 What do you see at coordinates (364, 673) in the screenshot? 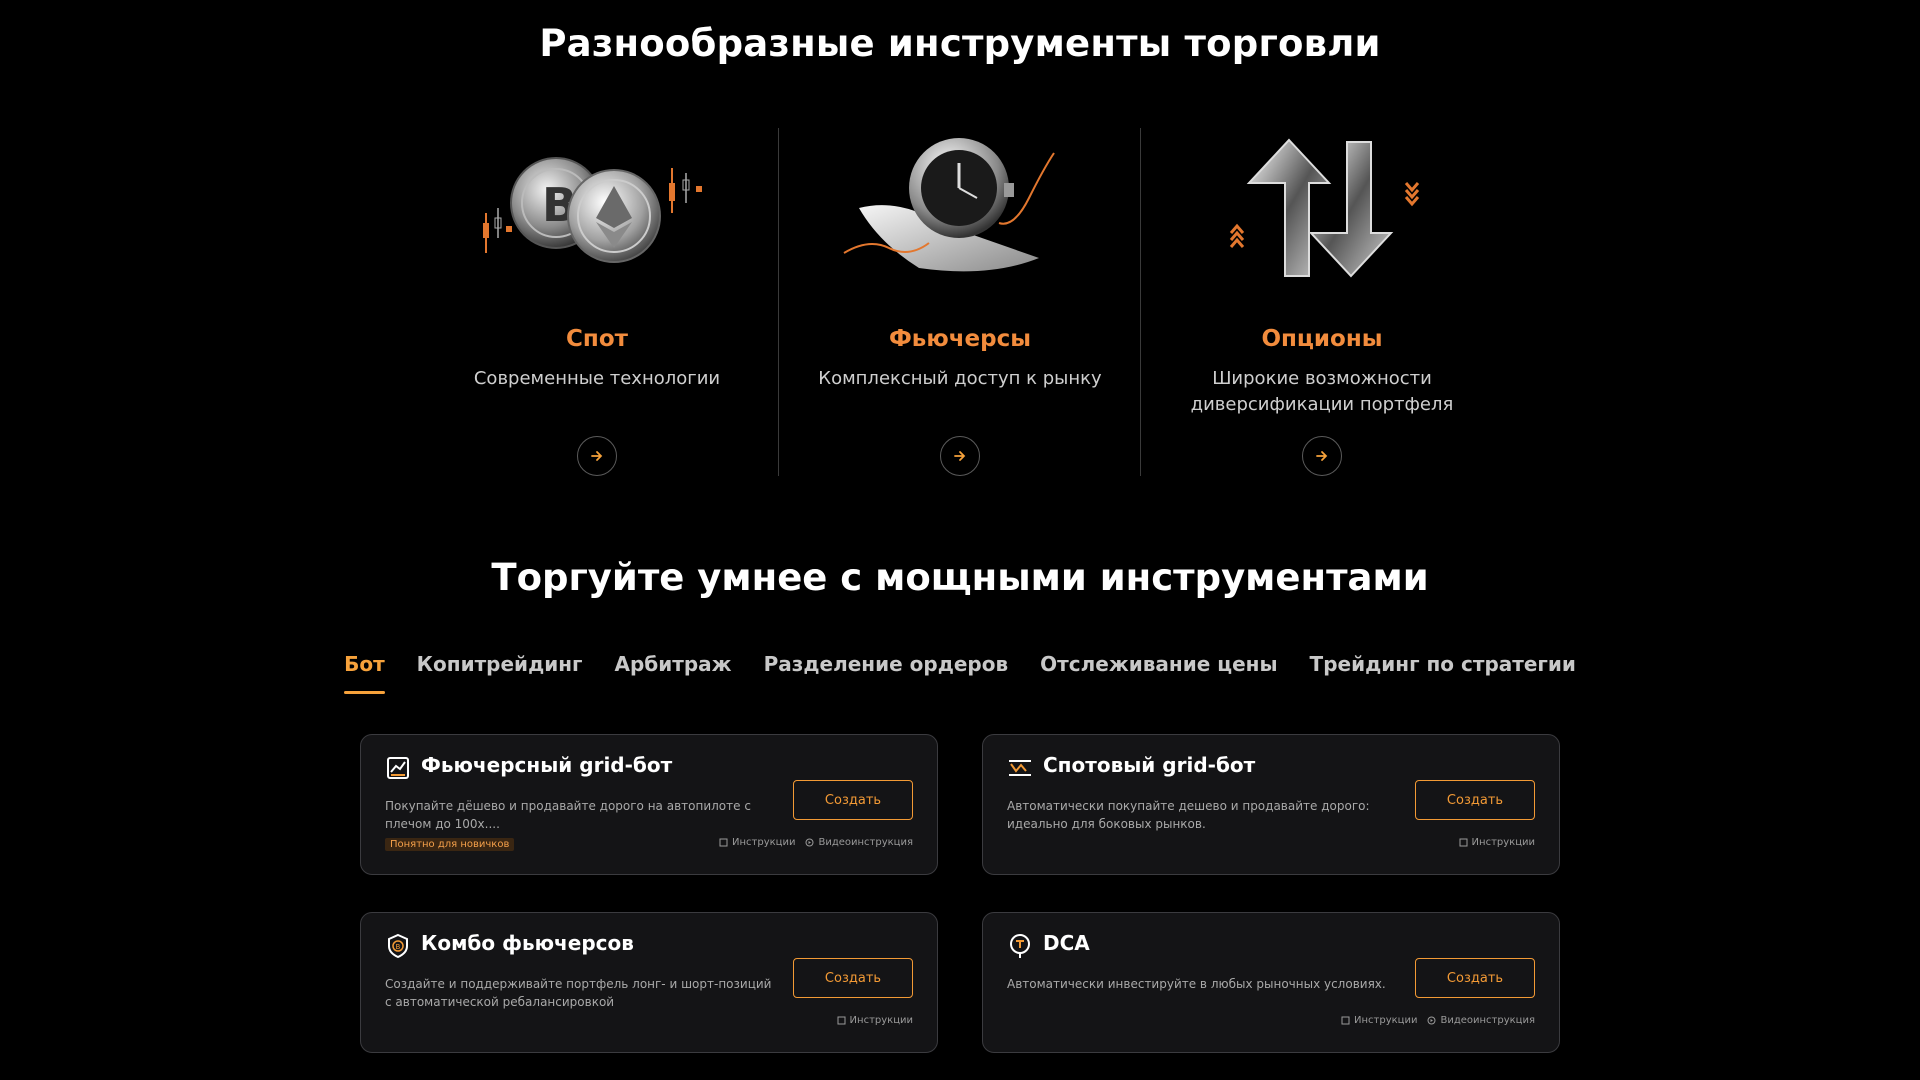
I see `tab-bot: Бот` at bounding box center [364, 673].